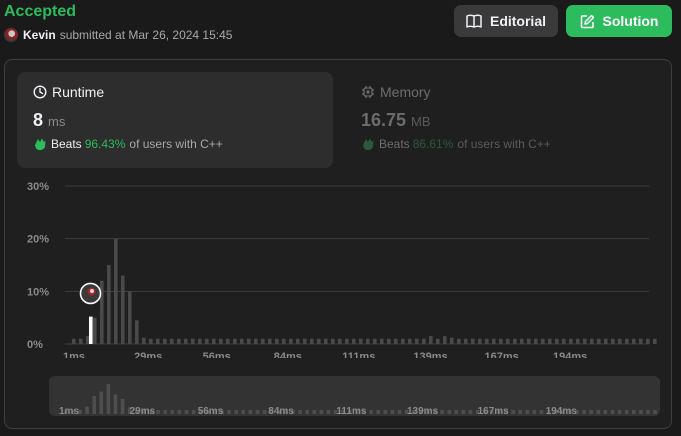 This screenshot has height=436, width=681. Describe the element at coordinates (501, 354) in the screenshot. I see `x-tick-label: 167ms` at that location.